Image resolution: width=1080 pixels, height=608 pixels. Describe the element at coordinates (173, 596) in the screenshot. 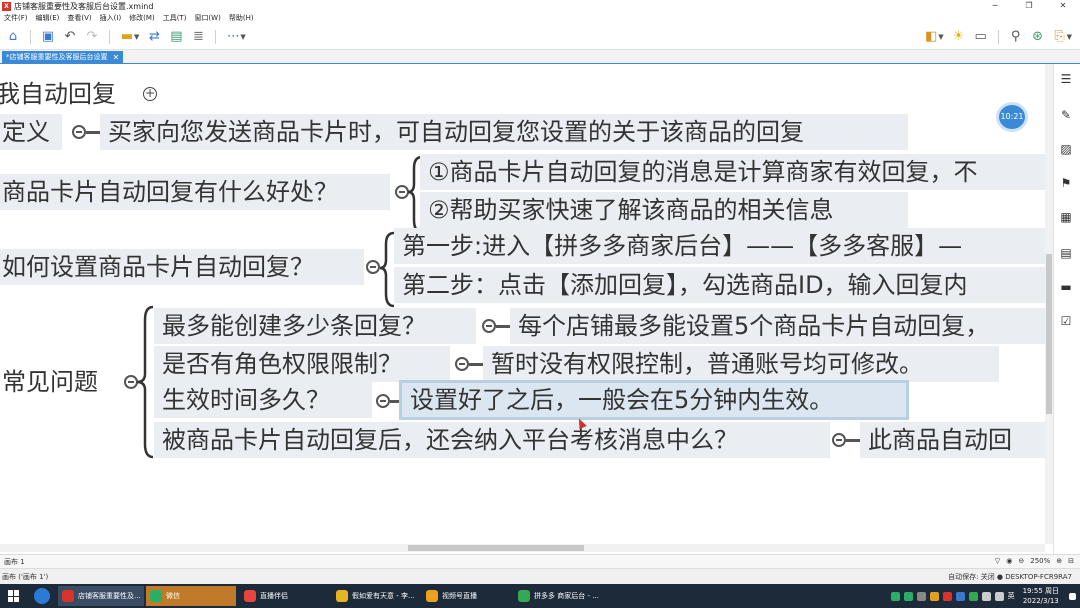

I see `taskbar-item-label: 微信` at that location.